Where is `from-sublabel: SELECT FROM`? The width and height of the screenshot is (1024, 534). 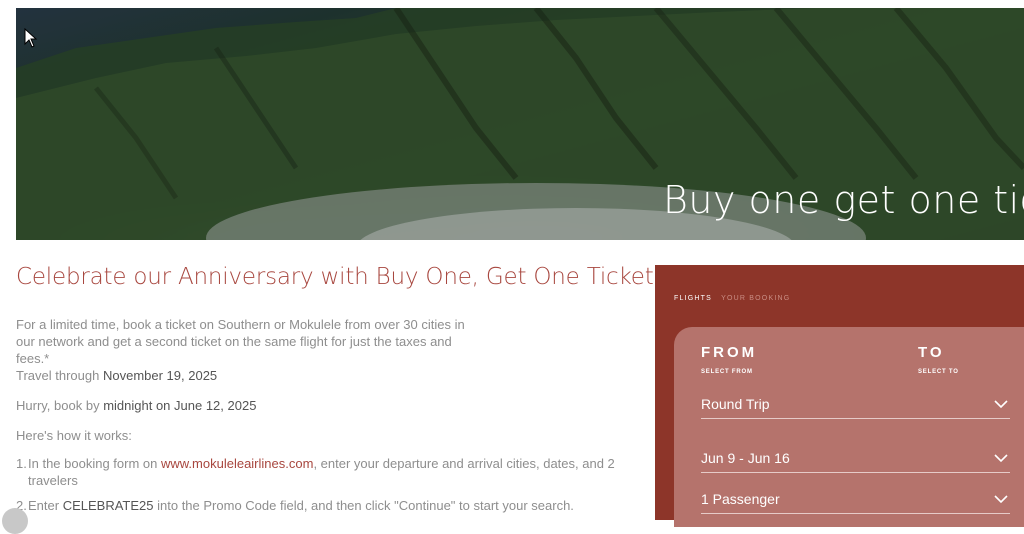
from-sublabel: SELECT FROM is located at coordinates (727, 372).